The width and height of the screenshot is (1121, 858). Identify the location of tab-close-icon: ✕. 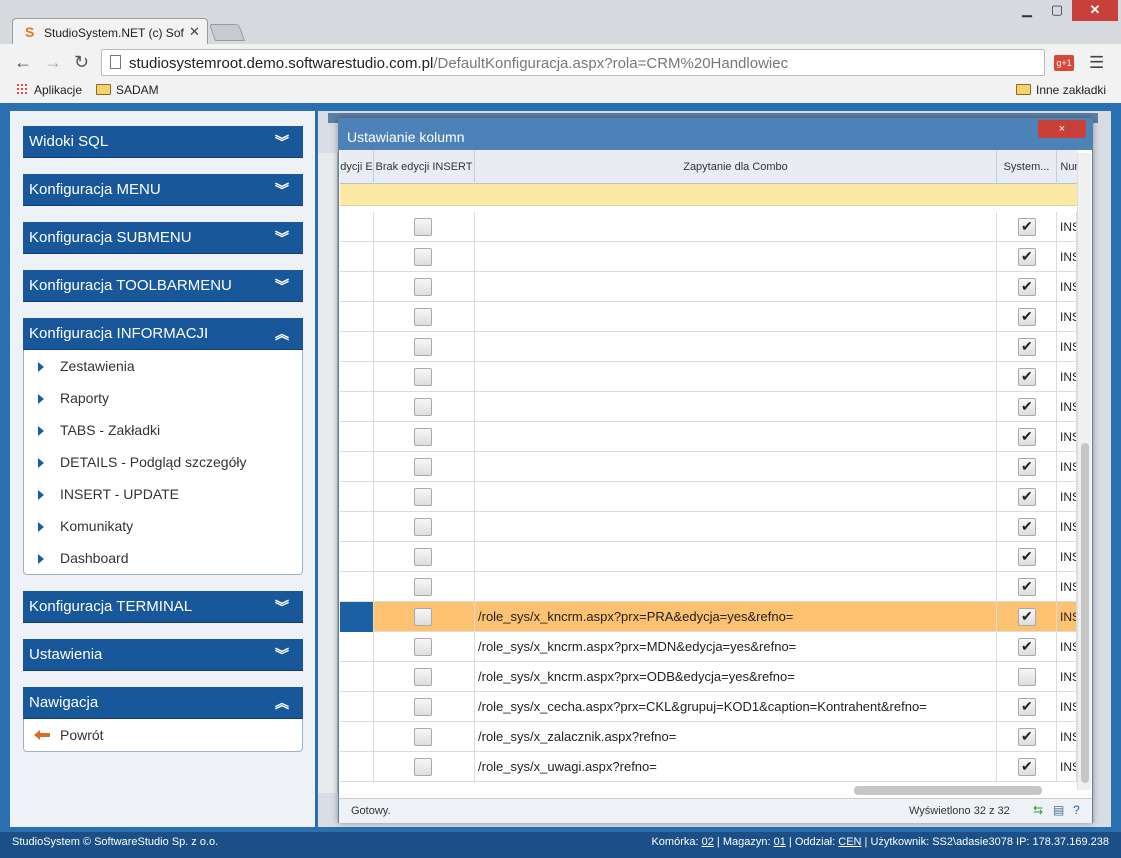
(194, 32).